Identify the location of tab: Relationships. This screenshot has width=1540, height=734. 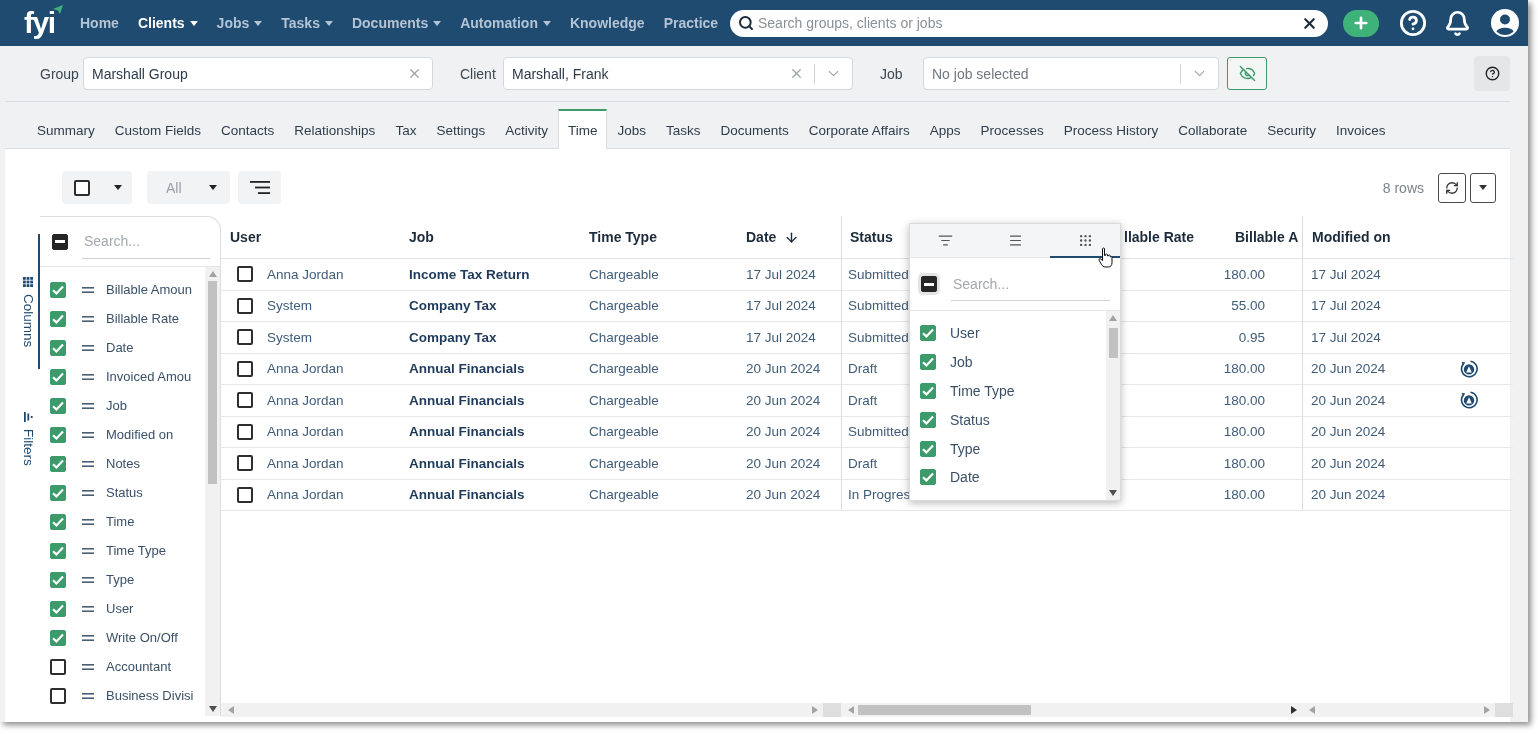
(335, 129).